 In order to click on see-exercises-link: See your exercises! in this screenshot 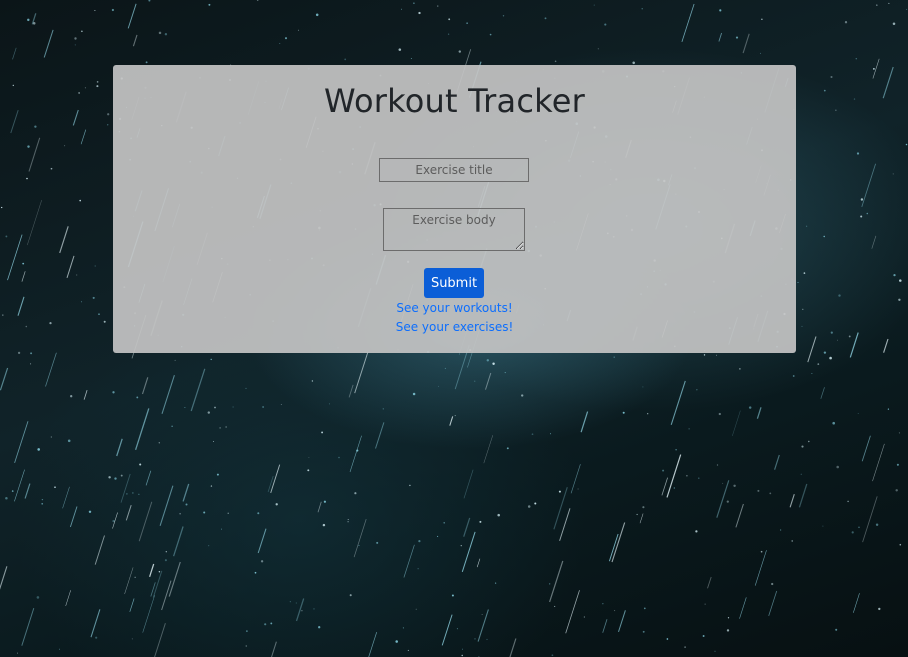, I will do `click(454, 327)`.